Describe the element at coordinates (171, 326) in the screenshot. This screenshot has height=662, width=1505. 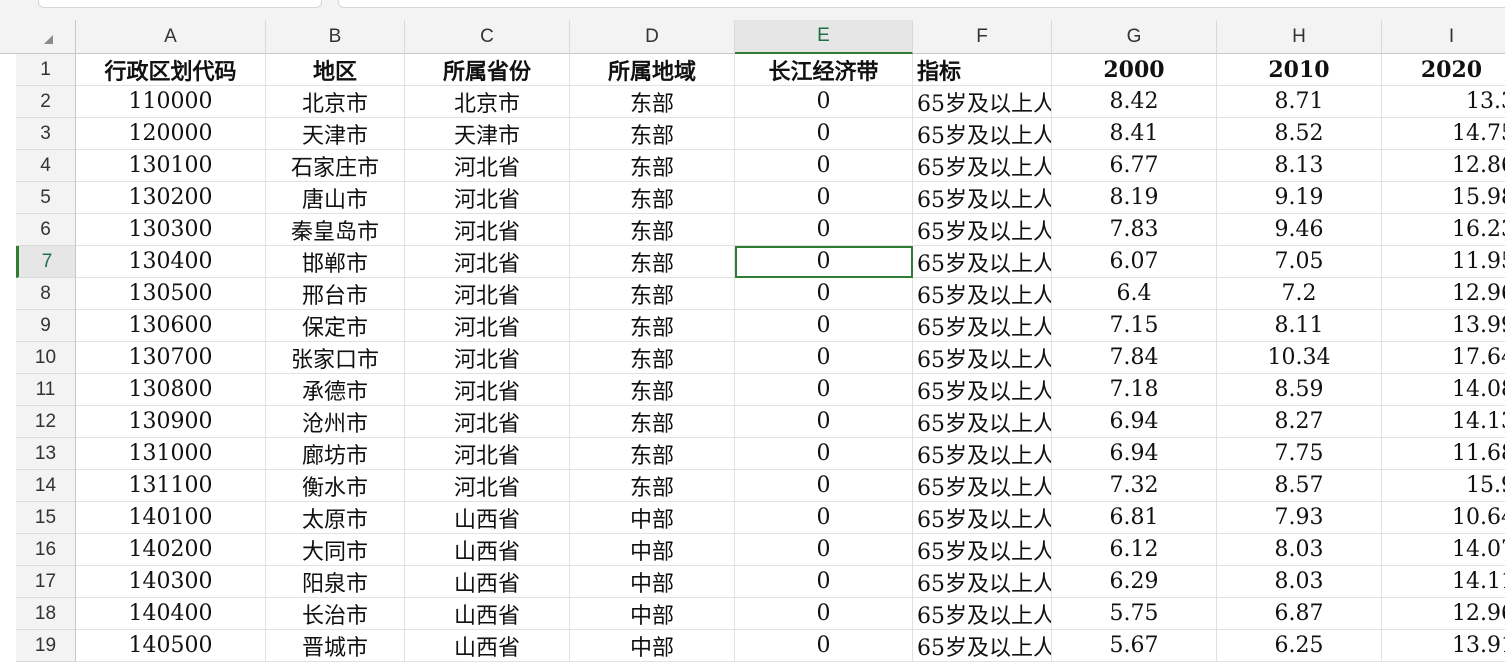
I see `table-cell: 130600` at that location.